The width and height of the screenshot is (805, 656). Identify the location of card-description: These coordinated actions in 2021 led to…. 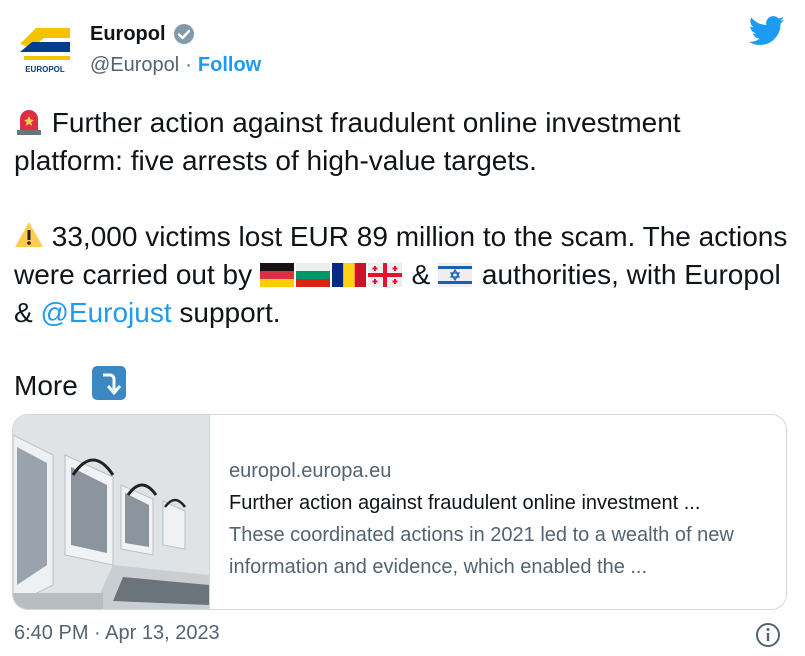
(481, 551).